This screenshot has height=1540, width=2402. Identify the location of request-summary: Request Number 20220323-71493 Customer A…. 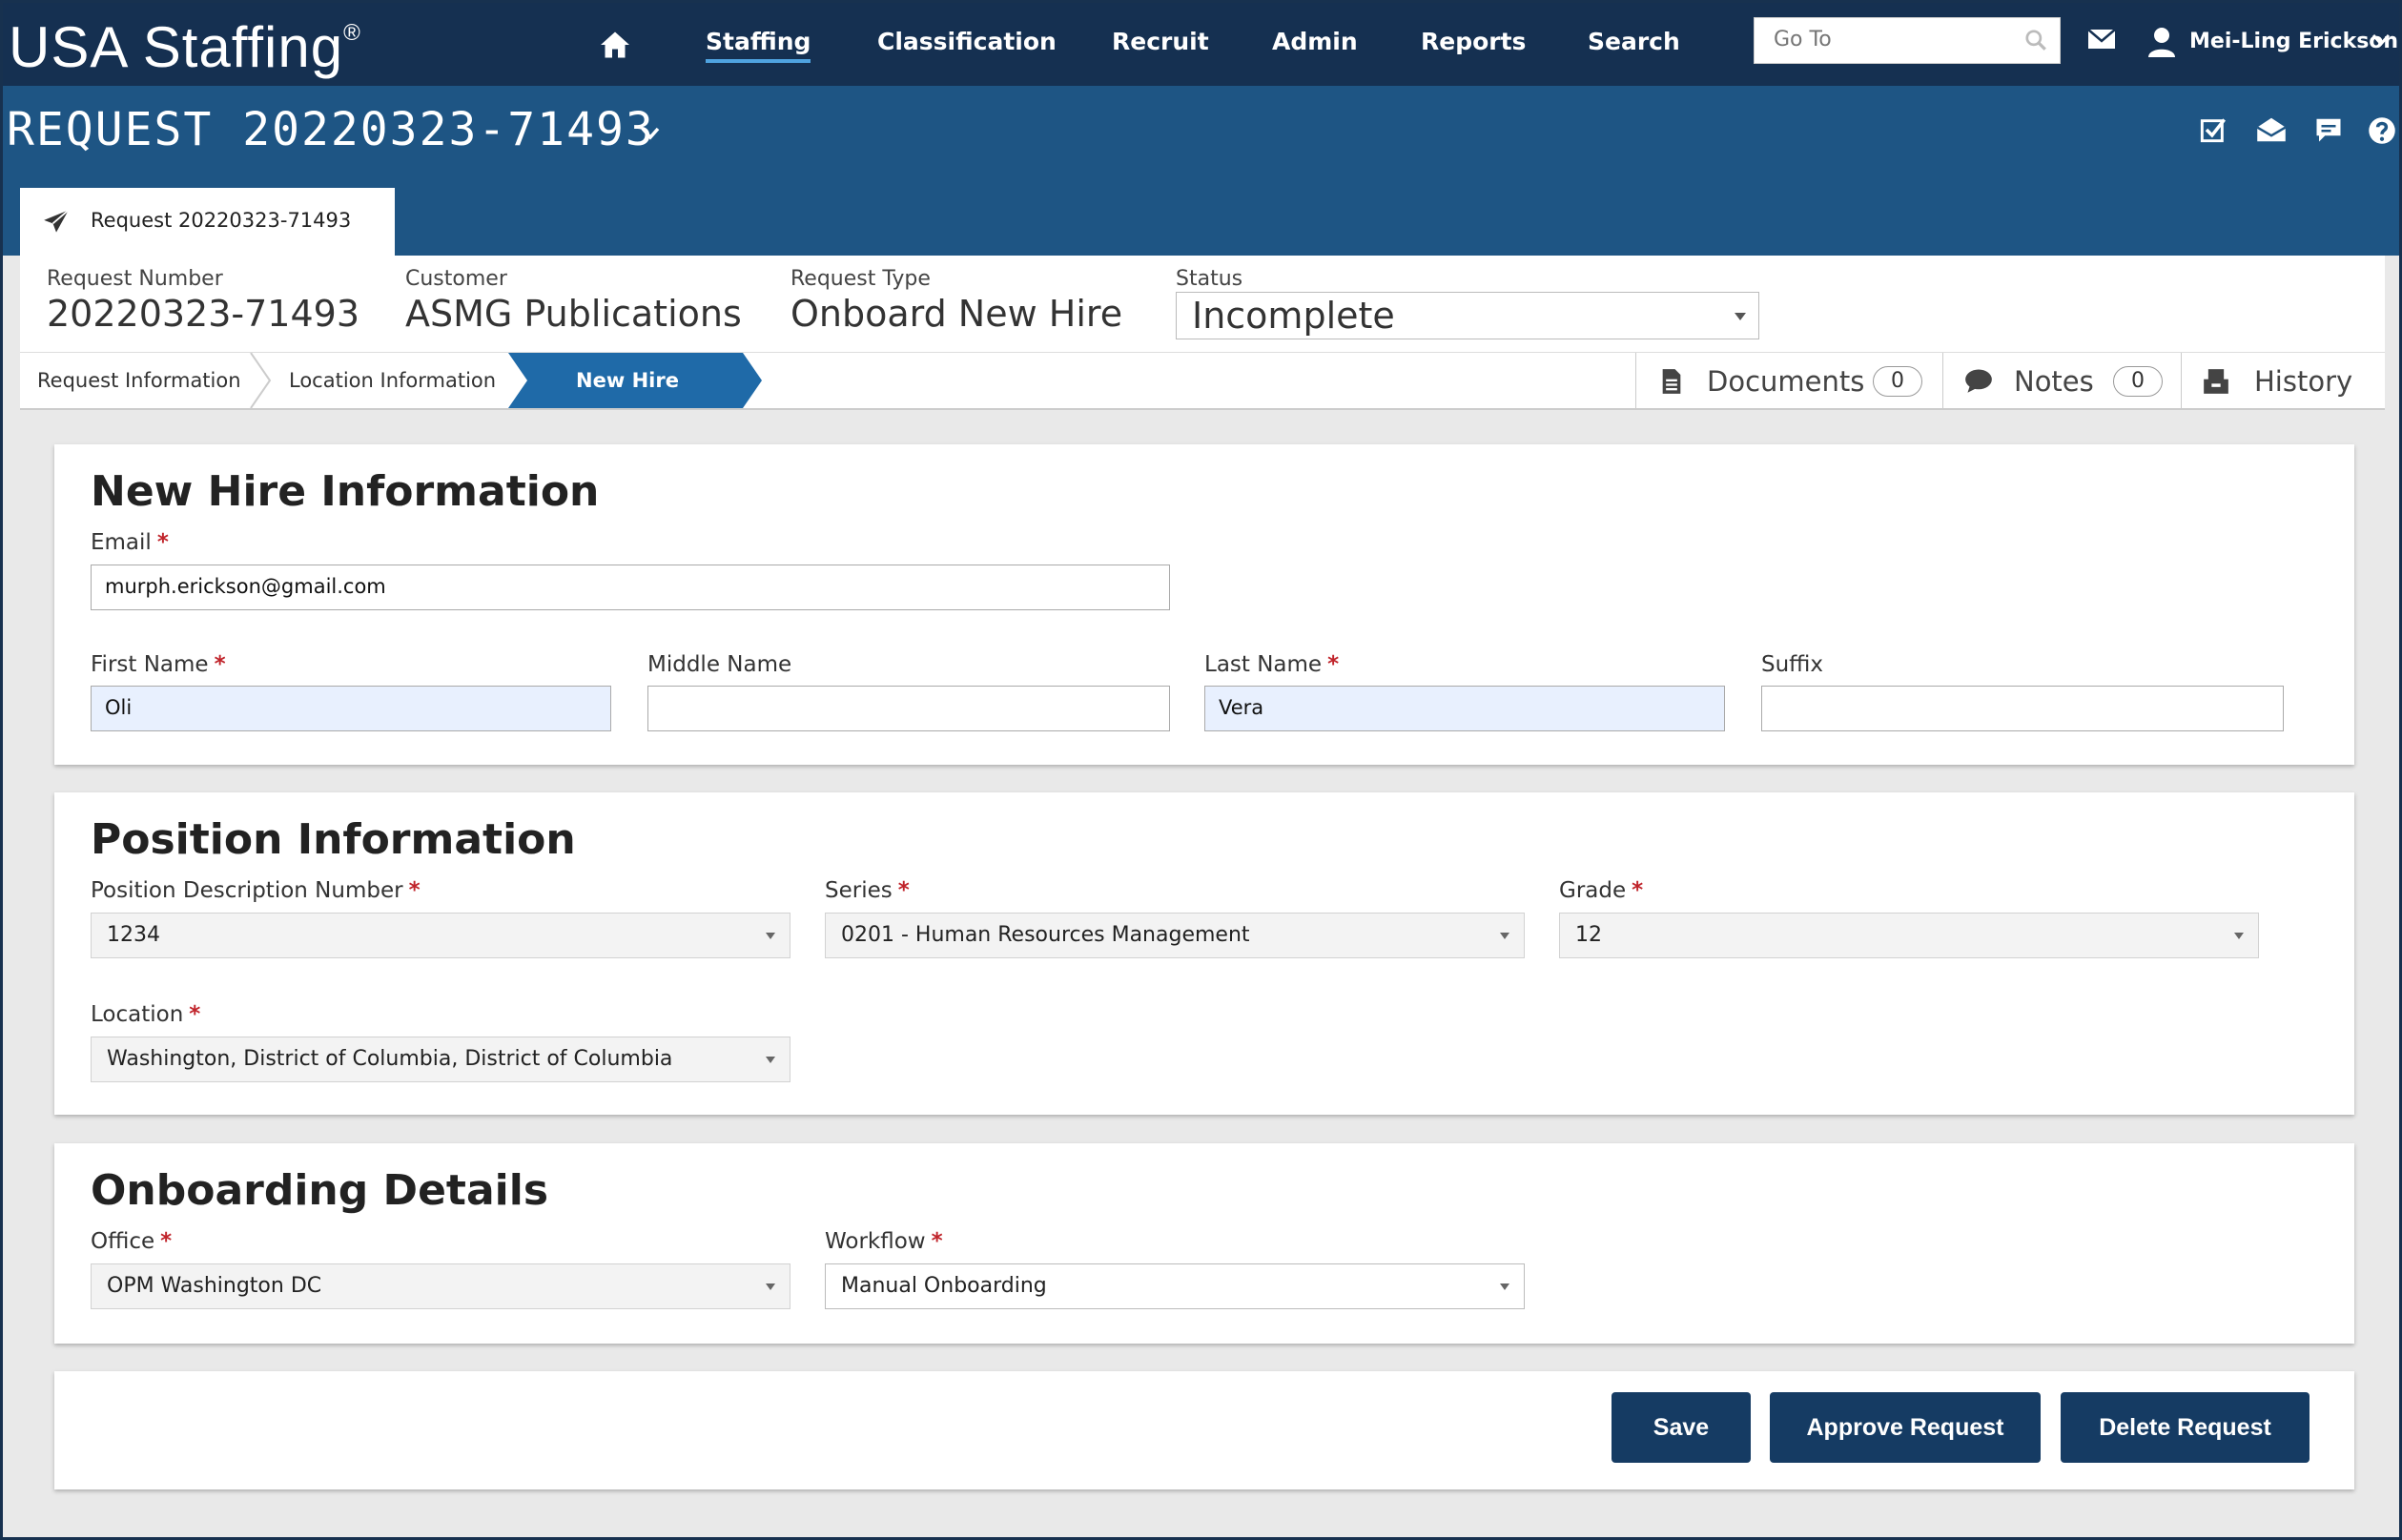
(1202, 304).